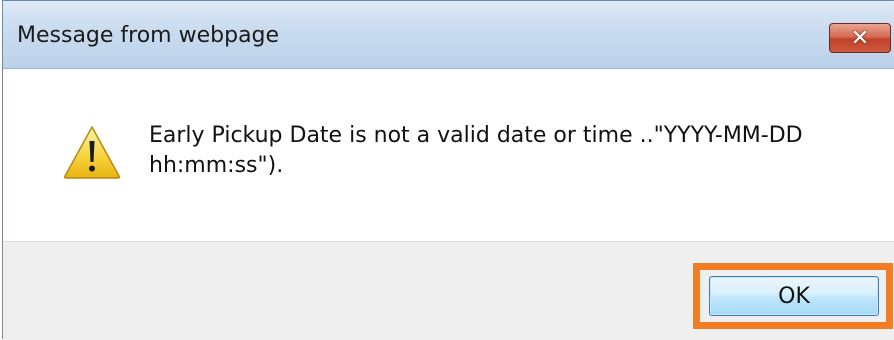  I want to click on ok-button: OK, so click(794, 296).